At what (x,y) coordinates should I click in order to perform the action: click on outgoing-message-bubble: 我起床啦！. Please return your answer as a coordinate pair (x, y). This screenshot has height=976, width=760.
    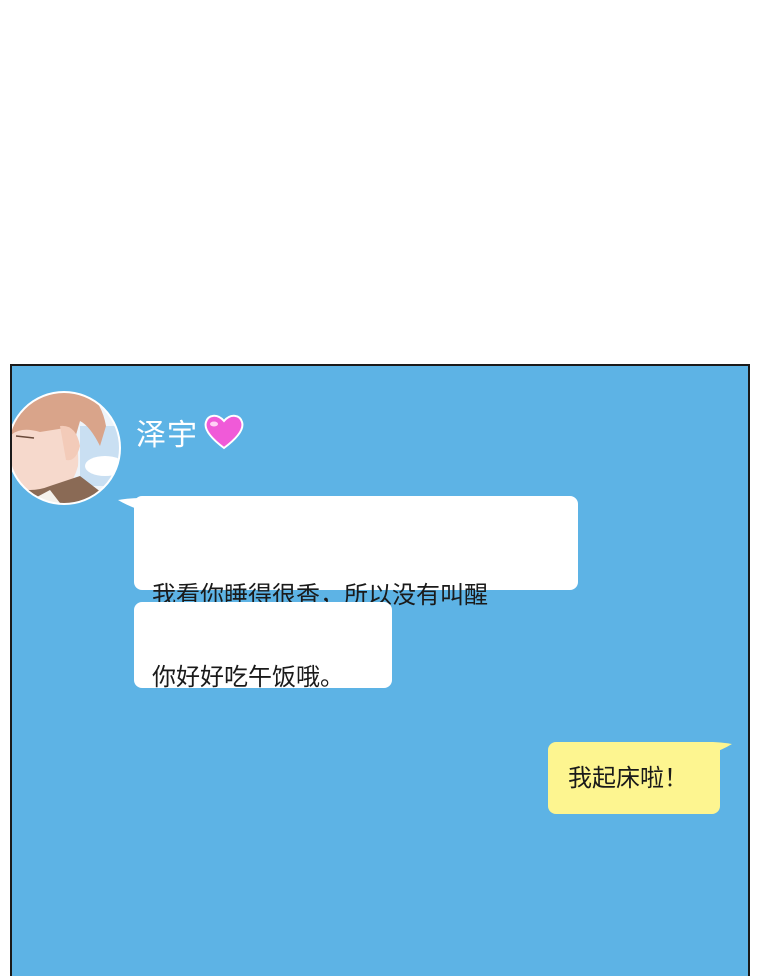
    Looking at the image, I should click on (640, 778).